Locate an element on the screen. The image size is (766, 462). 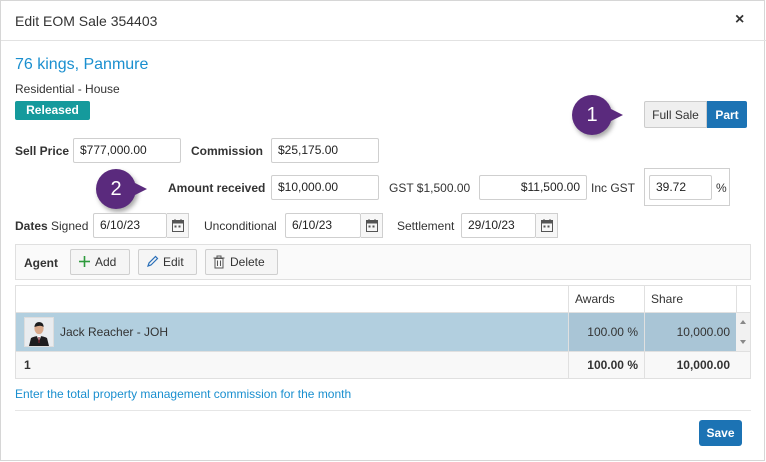
edit-agent-button: Edit is located at coordinates (167, 262).